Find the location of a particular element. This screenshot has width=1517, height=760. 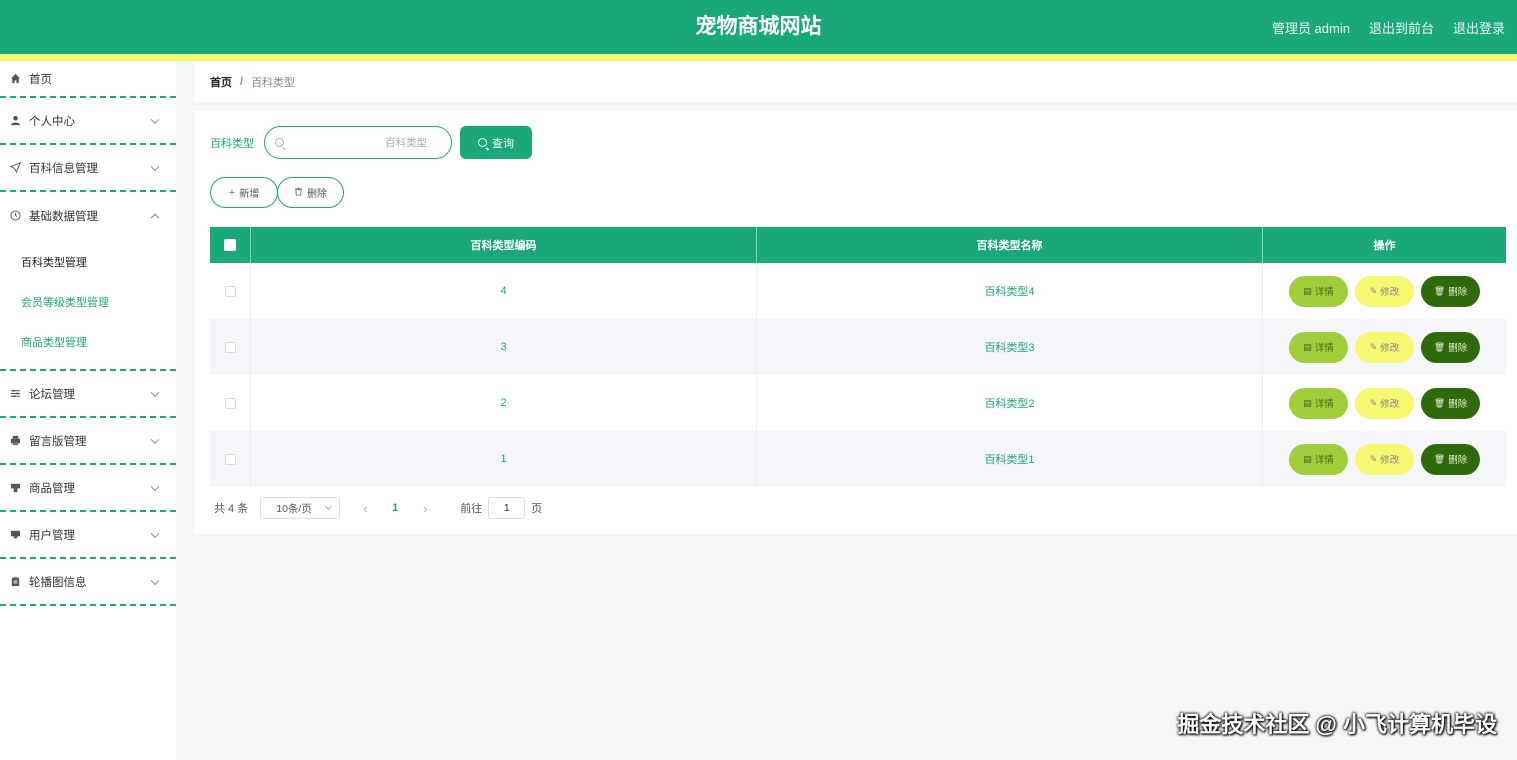

page-number-current: 1 is located at coordinates (395, 508).